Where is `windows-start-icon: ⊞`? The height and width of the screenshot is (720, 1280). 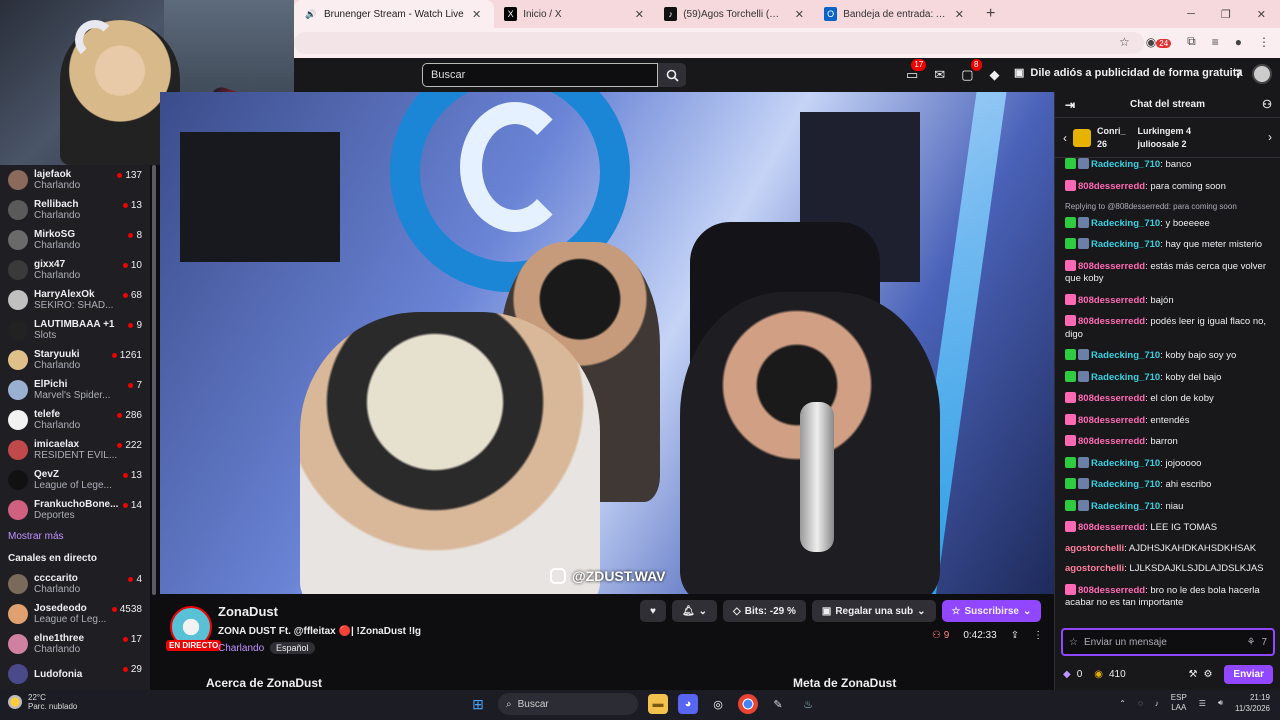
windows-start-icon: ⊞ is located at coordinates (478, 704).